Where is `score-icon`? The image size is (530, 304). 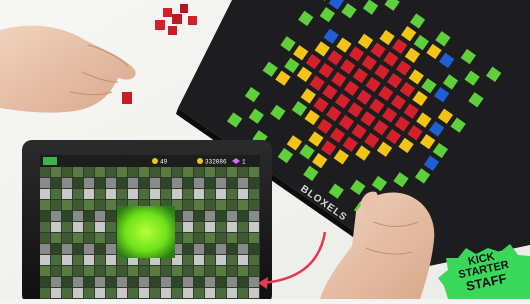
score-icon is located at coordinates (200, 161).